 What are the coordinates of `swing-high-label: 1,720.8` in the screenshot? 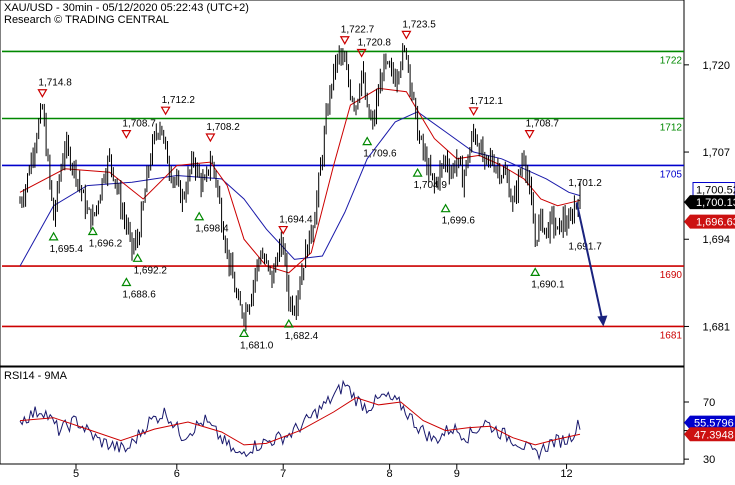 It's located at (375, 42).